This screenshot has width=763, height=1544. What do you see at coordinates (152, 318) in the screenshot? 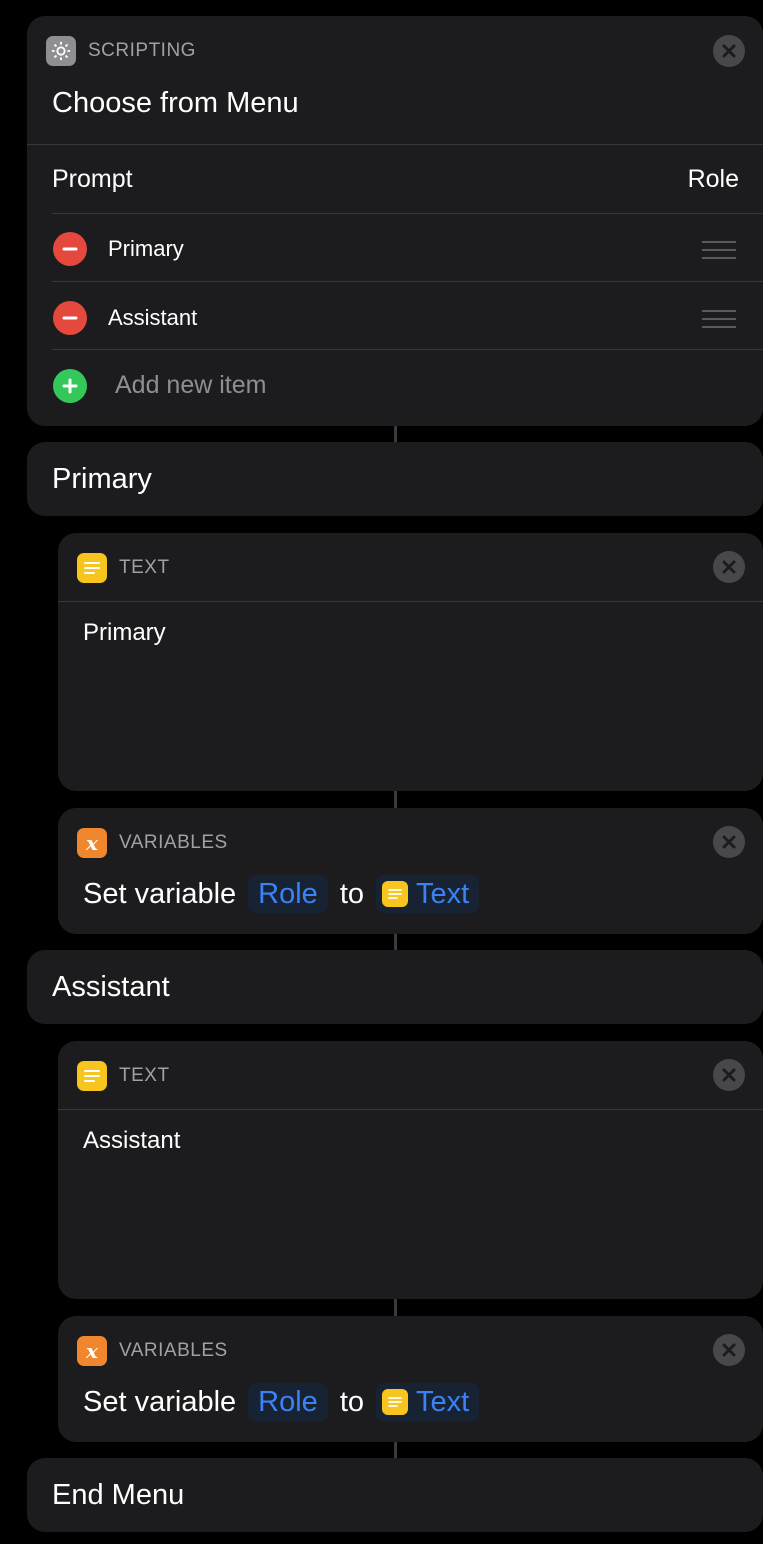
I see `menu-item-assistant: Assistant` at bounding box center [152, 318].